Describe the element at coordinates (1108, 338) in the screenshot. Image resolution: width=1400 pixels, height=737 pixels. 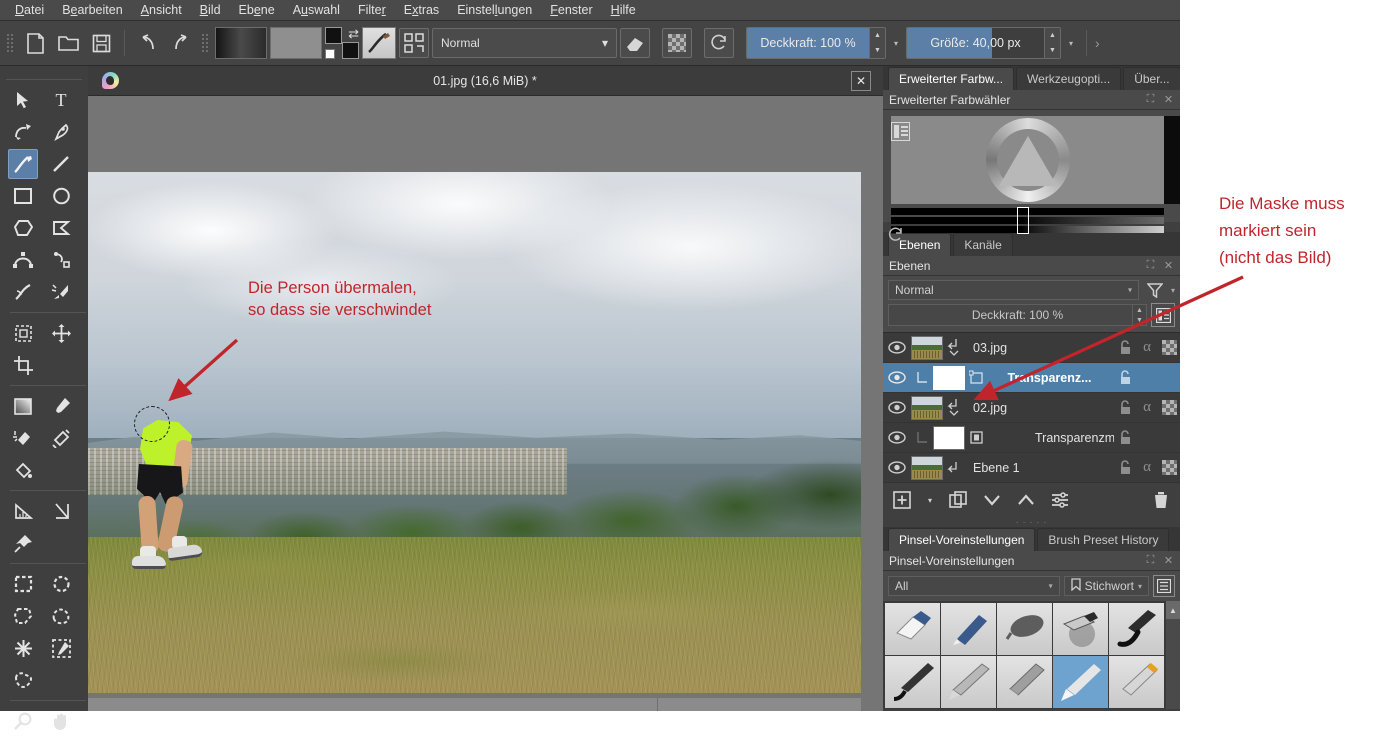
I see `arrow-to-mask` at that location.